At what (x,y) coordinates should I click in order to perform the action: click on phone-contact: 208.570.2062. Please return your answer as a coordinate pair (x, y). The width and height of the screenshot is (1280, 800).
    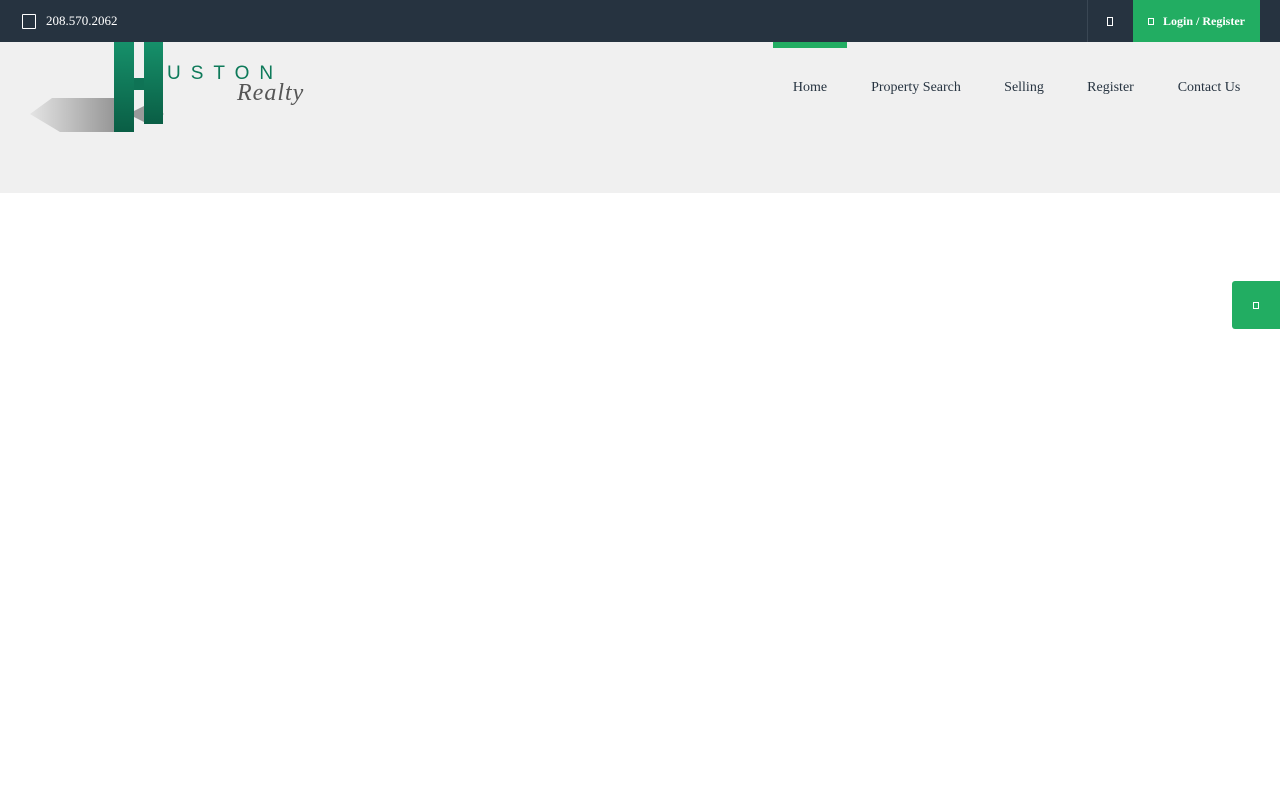
    Looking at the image, I should click on (70, 21).